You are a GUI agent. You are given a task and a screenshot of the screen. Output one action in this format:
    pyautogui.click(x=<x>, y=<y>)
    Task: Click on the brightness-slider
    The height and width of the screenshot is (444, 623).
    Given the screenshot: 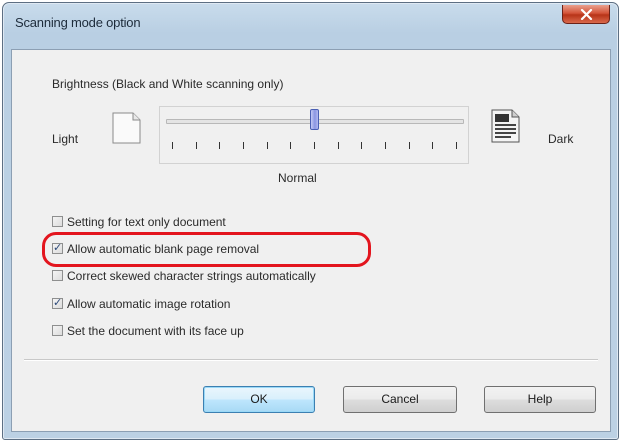 What is the action you would take?
    pyautogui.click(x=314, y=135)
    